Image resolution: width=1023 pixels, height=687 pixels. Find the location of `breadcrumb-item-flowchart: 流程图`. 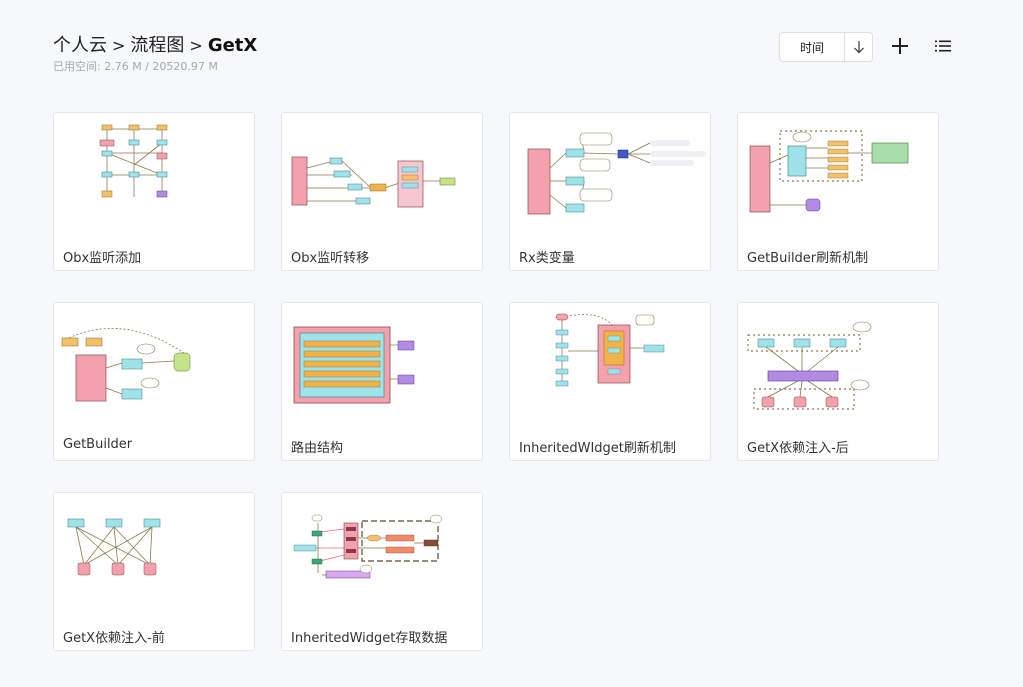

breadcrumb-item-flowchart: 流程图 is located at coordinates (157, 45).